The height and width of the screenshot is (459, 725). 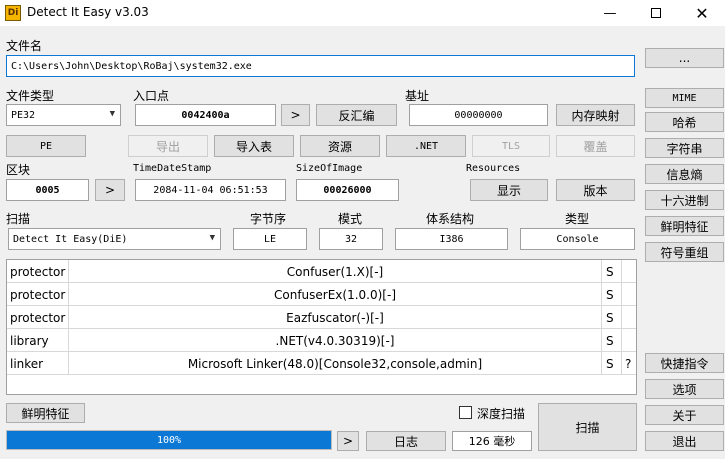 What do you see at coordinates (63, 115) in the screenshot?
I see `file-type-select: PE32 ▼` at bounding box center [63, 115].